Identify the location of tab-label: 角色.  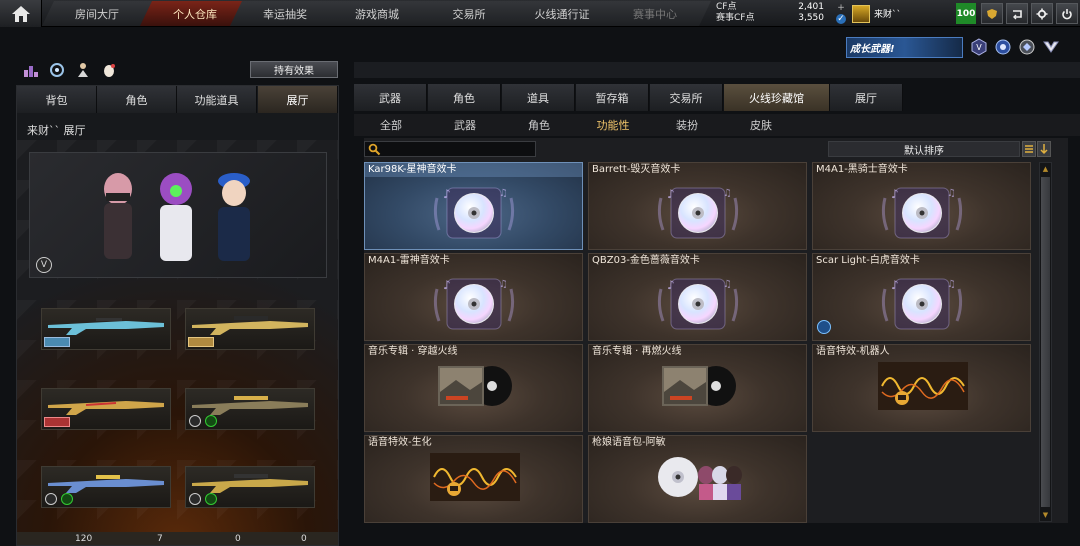
(136, 100).